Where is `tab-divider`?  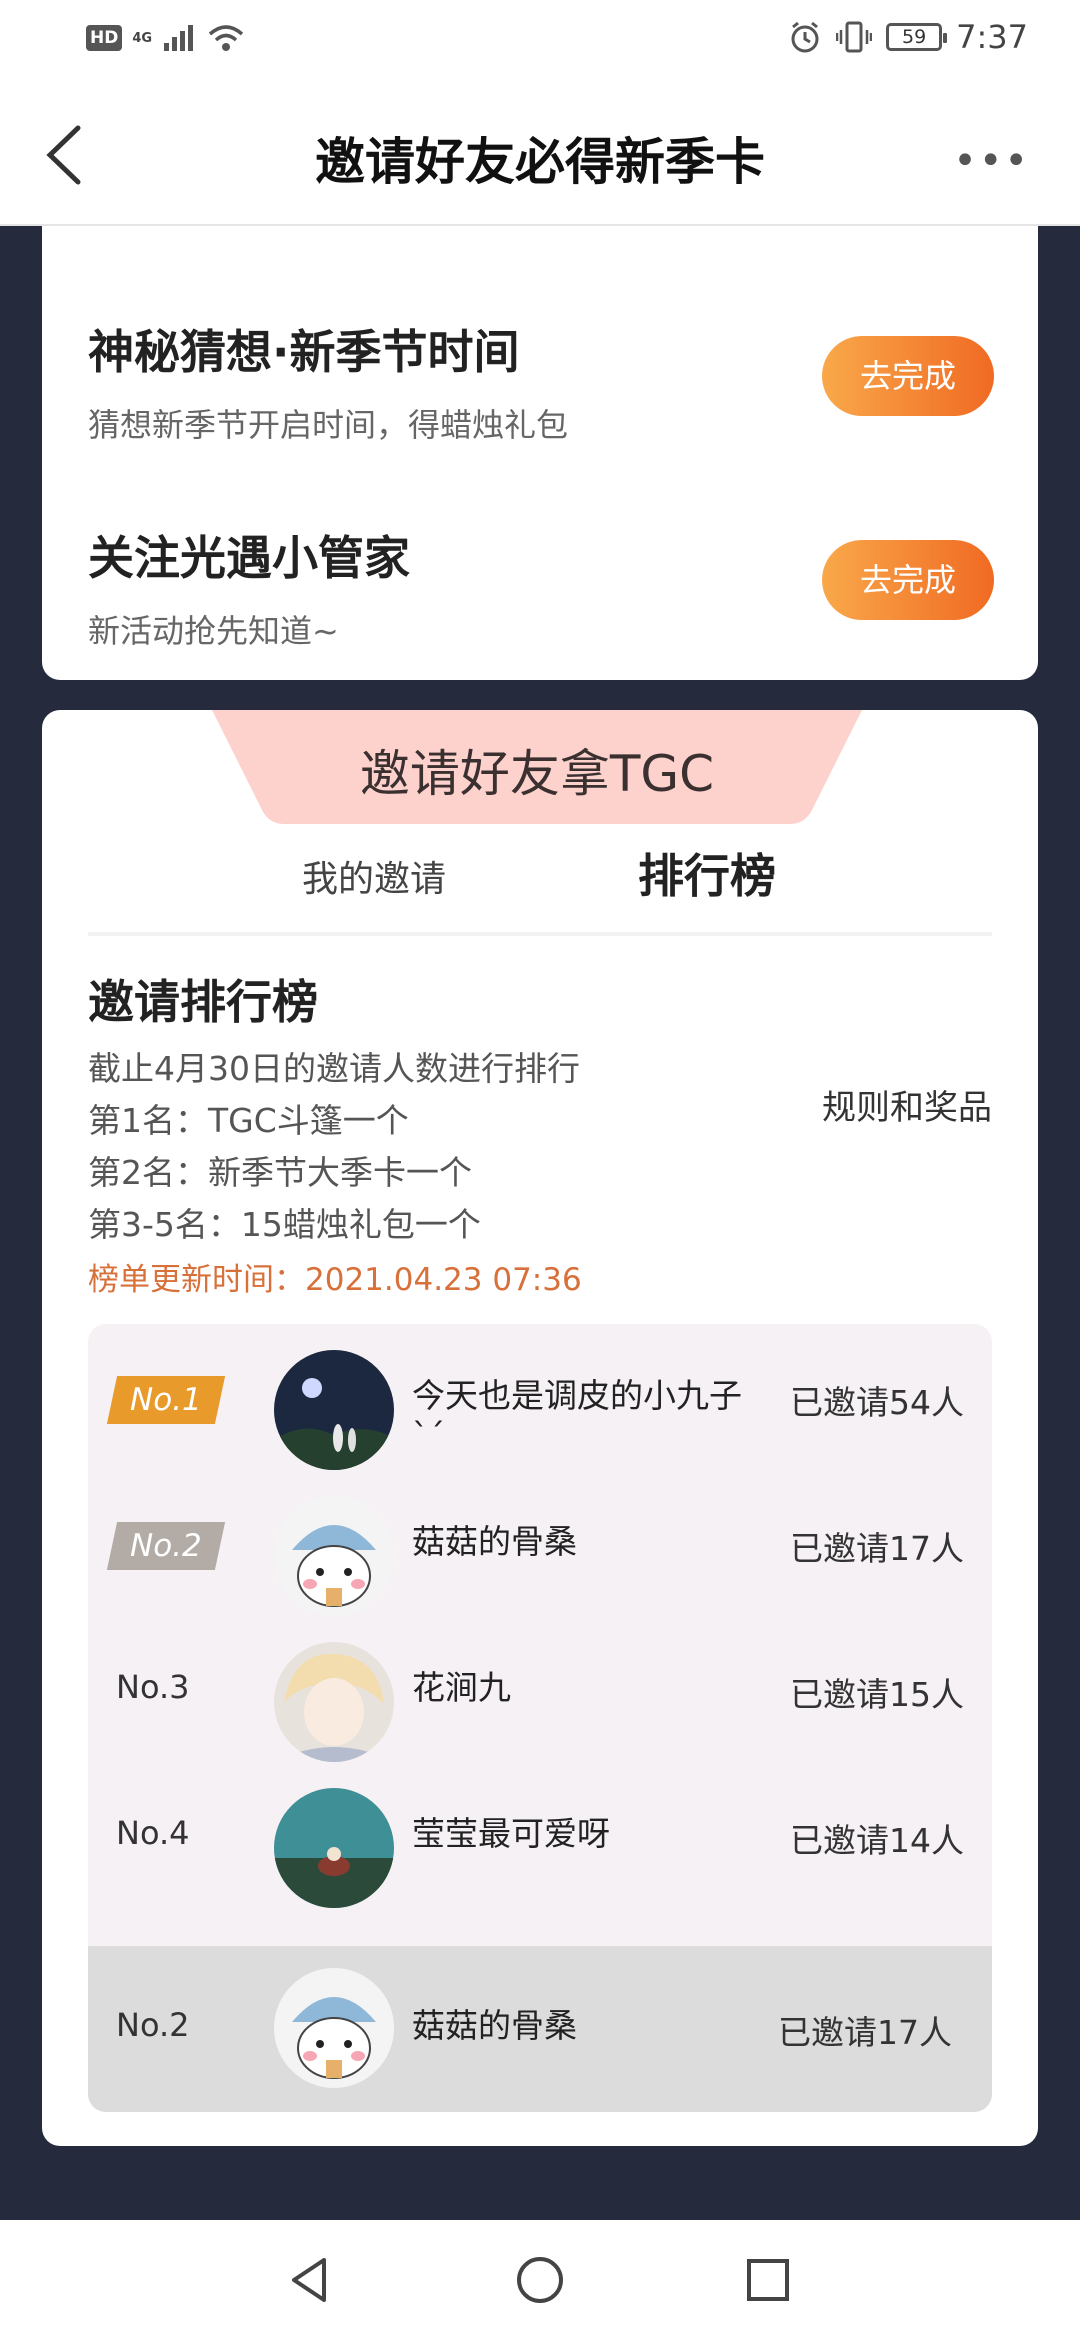
tab-divider is located at coordinates (540, 934).